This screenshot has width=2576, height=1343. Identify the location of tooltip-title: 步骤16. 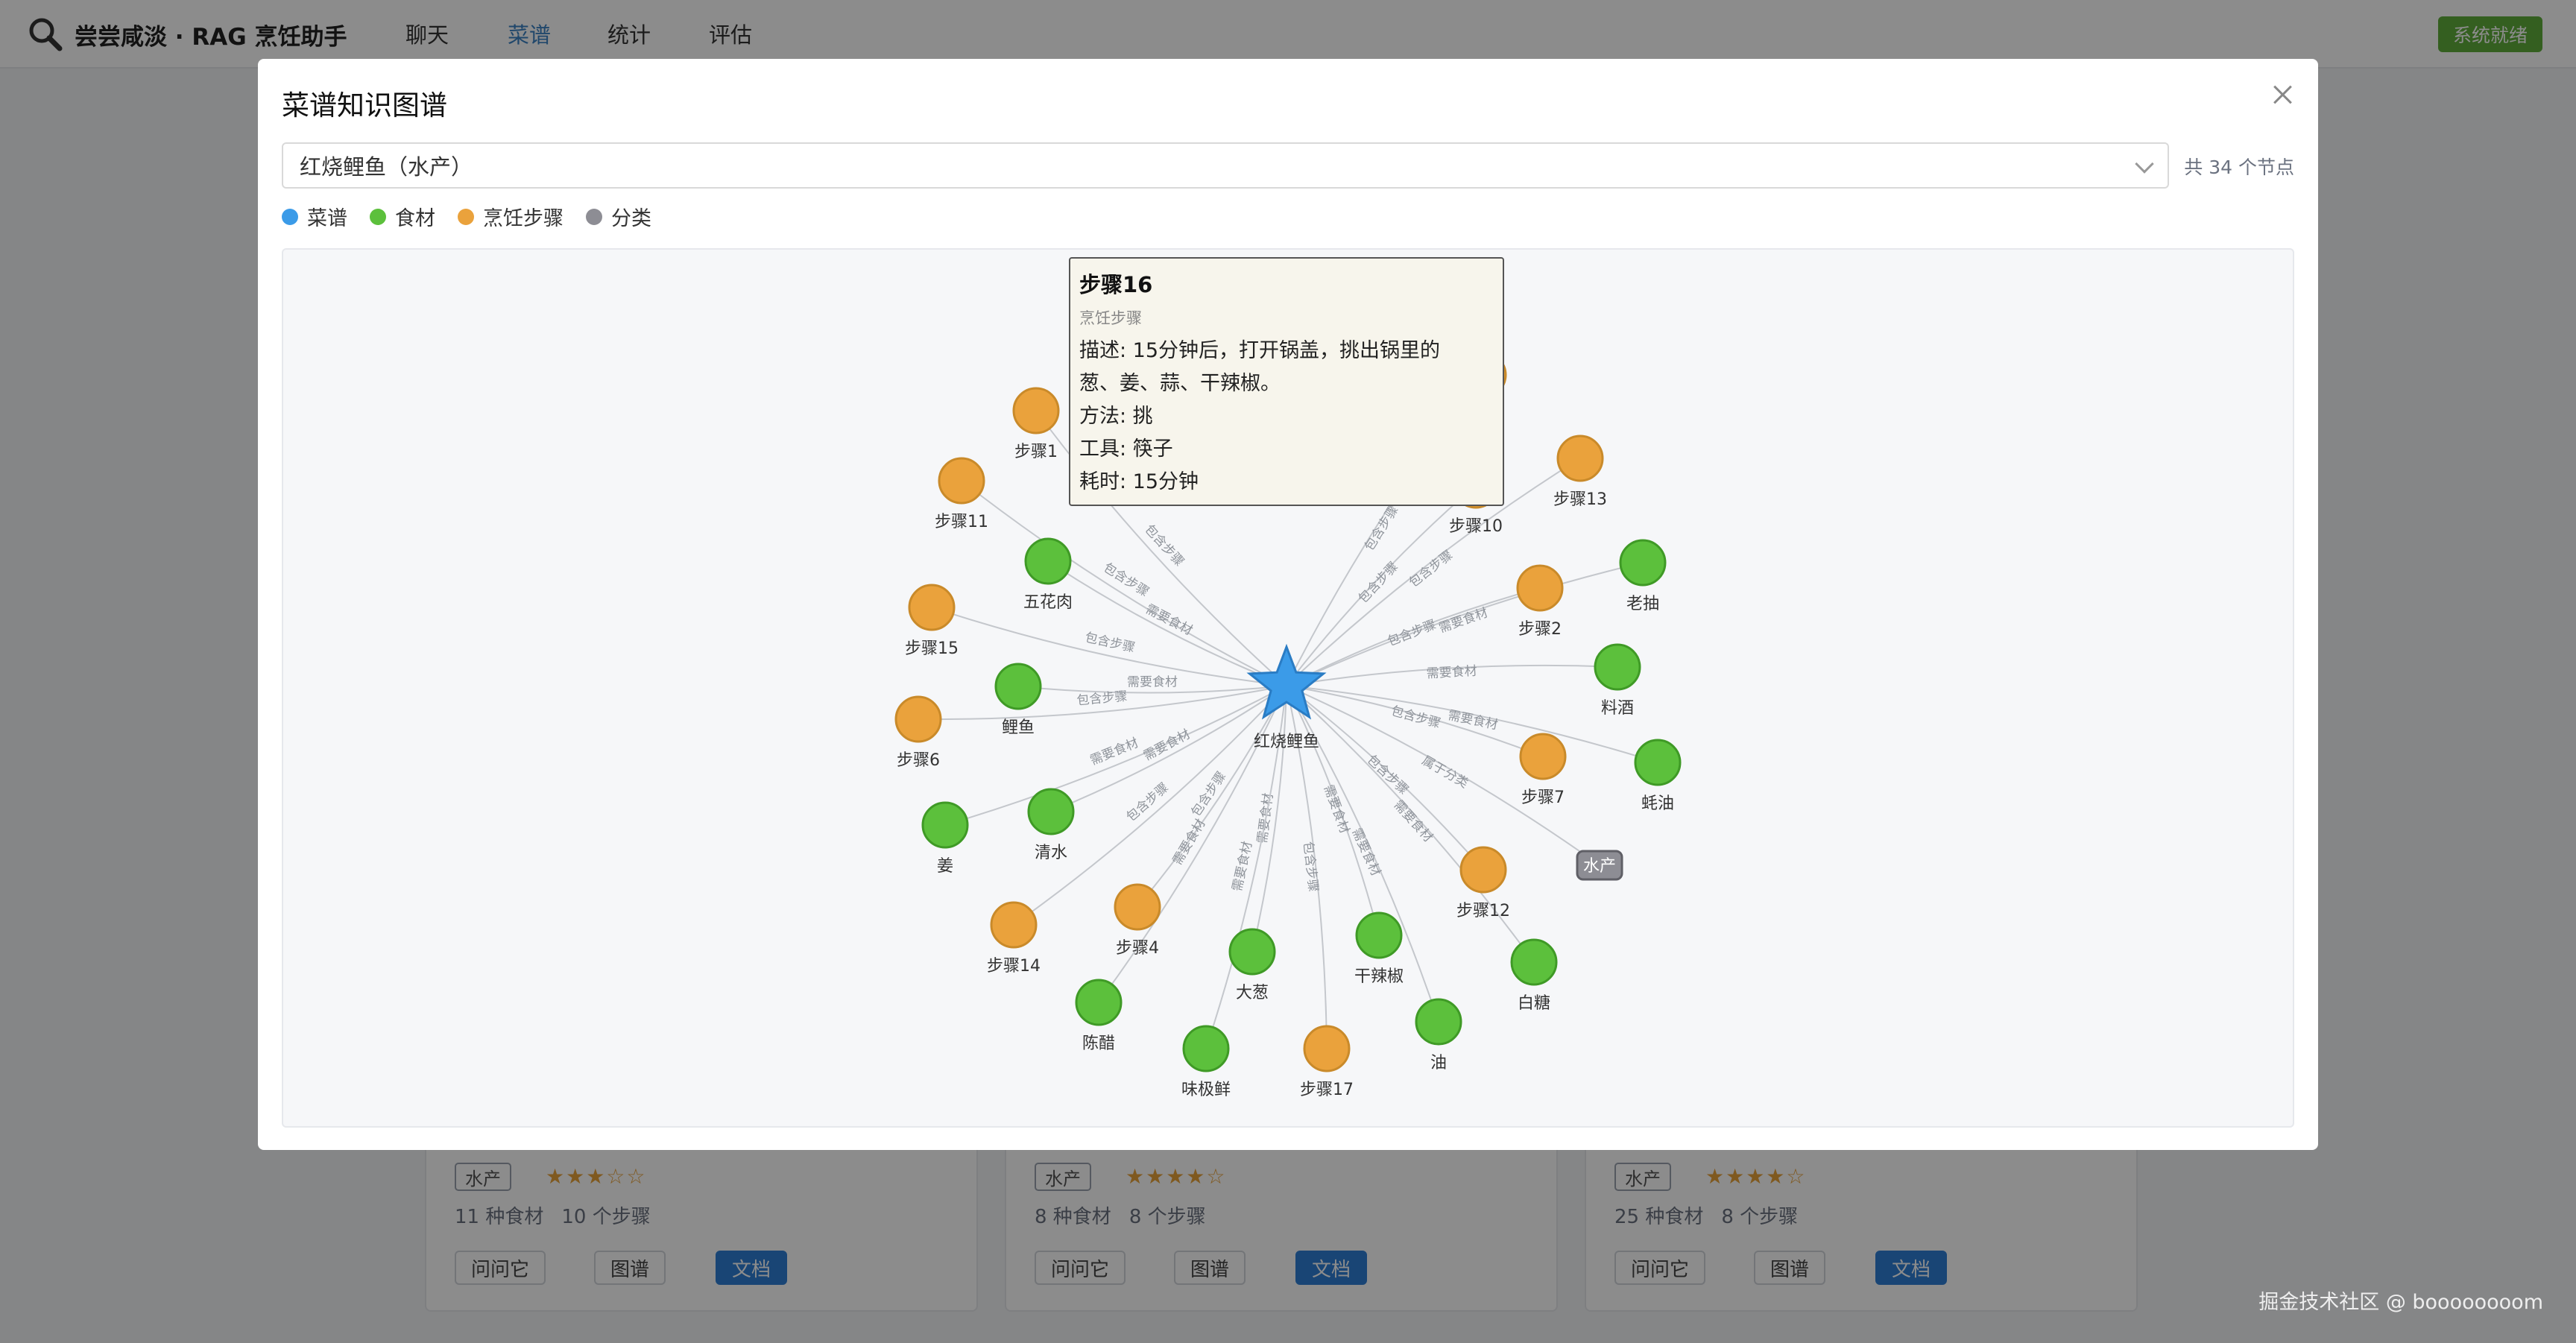
(1116, 284).